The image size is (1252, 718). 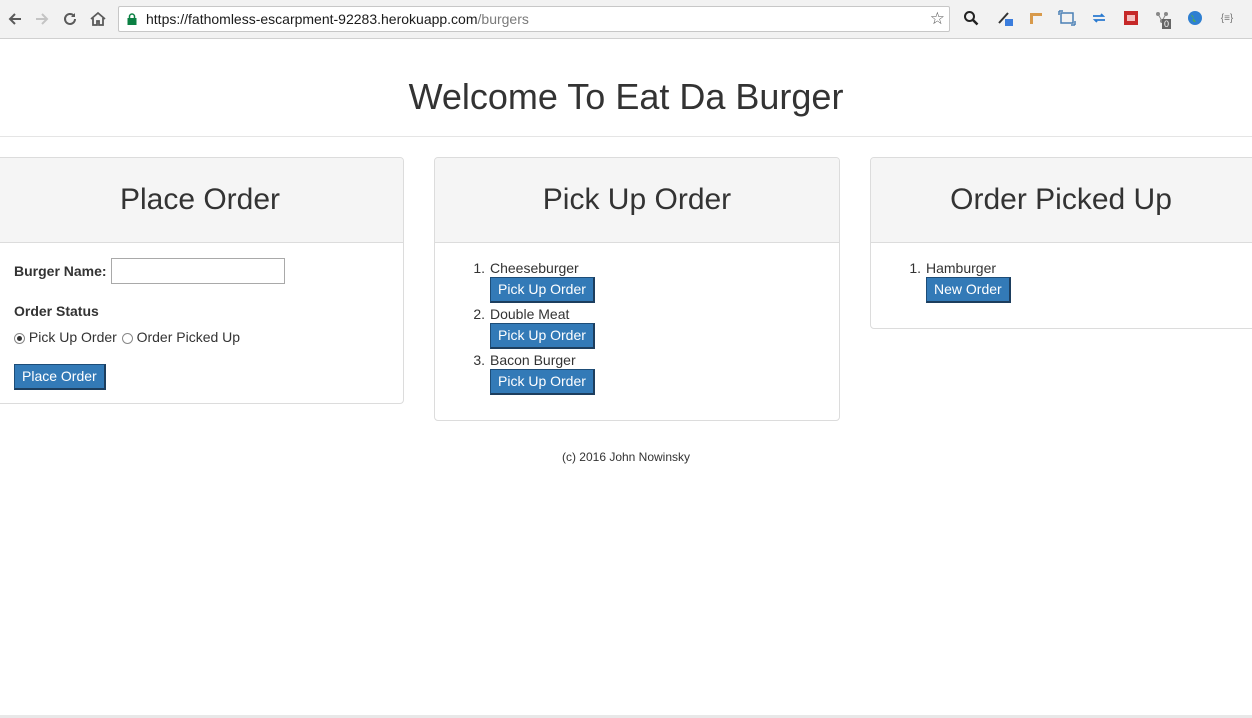 I want to click on list-item-number: 3., so click(x=479, y=360).